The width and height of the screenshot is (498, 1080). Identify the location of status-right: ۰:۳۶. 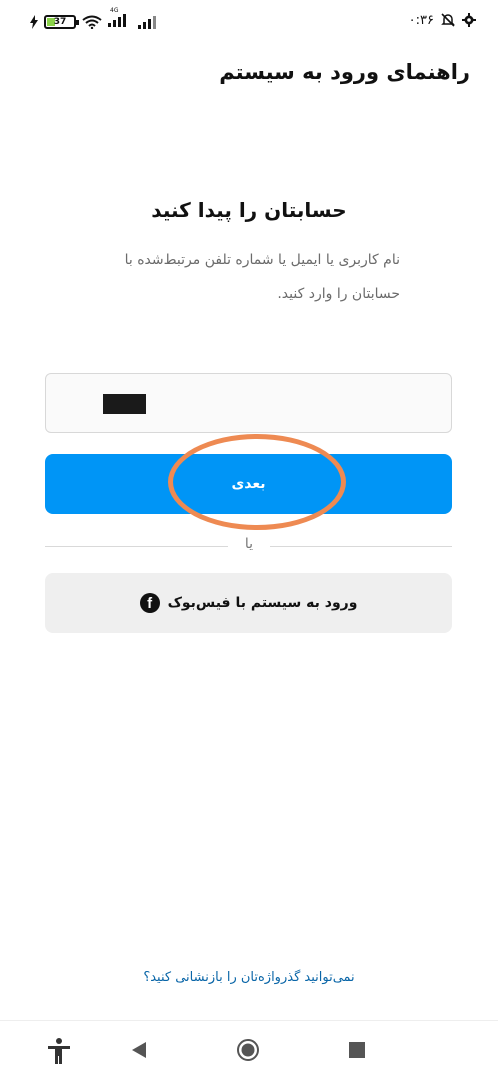
(442, 20).